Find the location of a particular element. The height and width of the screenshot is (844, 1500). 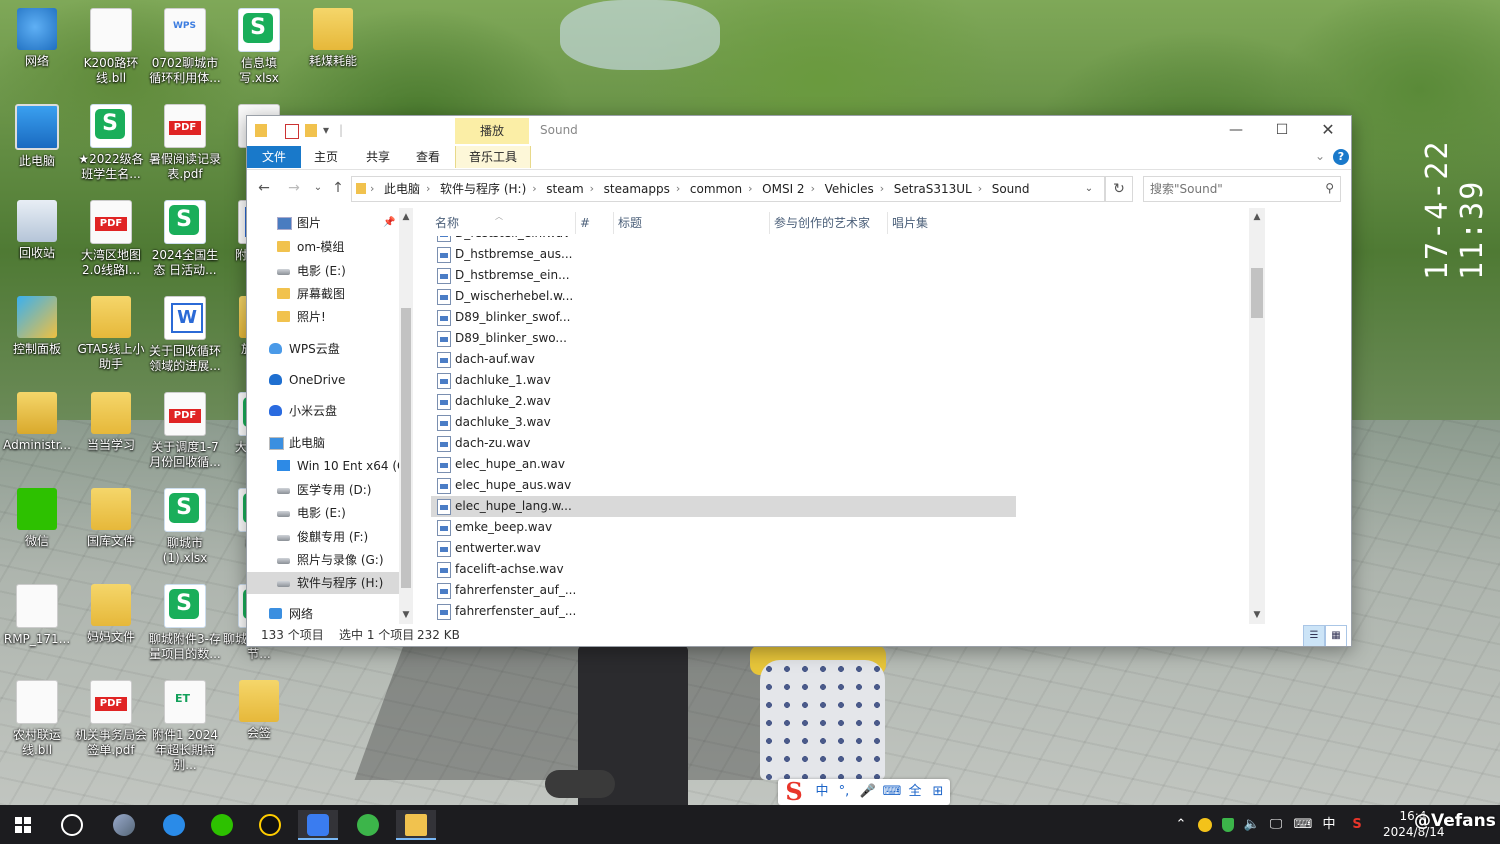

file-row: emke_beep.wav is located at coordinates (723, 527).